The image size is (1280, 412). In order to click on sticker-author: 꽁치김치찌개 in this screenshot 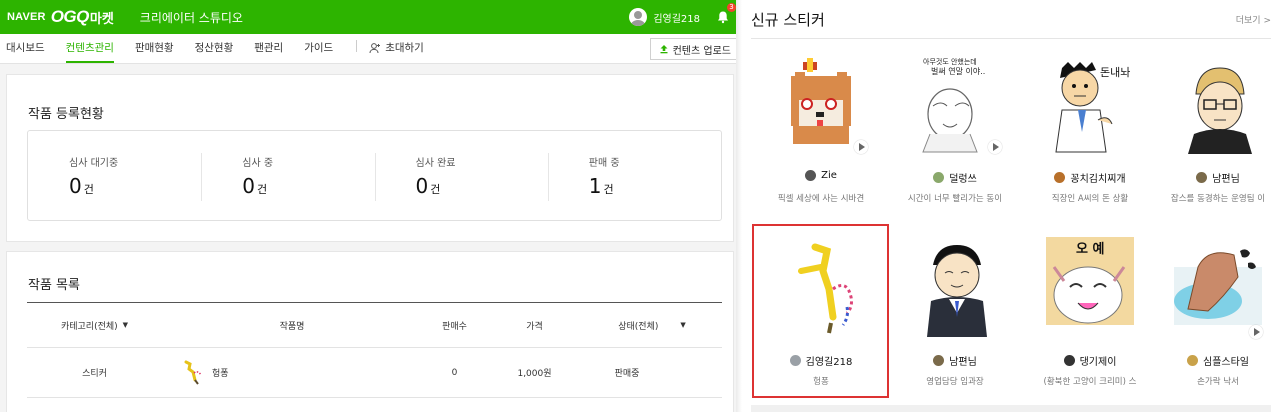, I will do `click(1090, 177)`.